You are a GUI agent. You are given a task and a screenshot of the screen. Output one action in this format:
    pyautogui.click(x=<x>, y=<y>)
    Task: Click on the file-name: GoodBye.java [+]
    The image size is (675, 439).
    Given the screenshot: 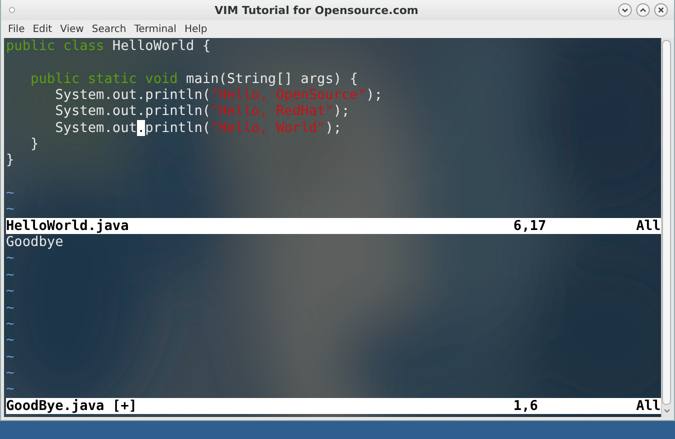 What is the action you would take?
    pyautogui.click(x=72, y=406)
    